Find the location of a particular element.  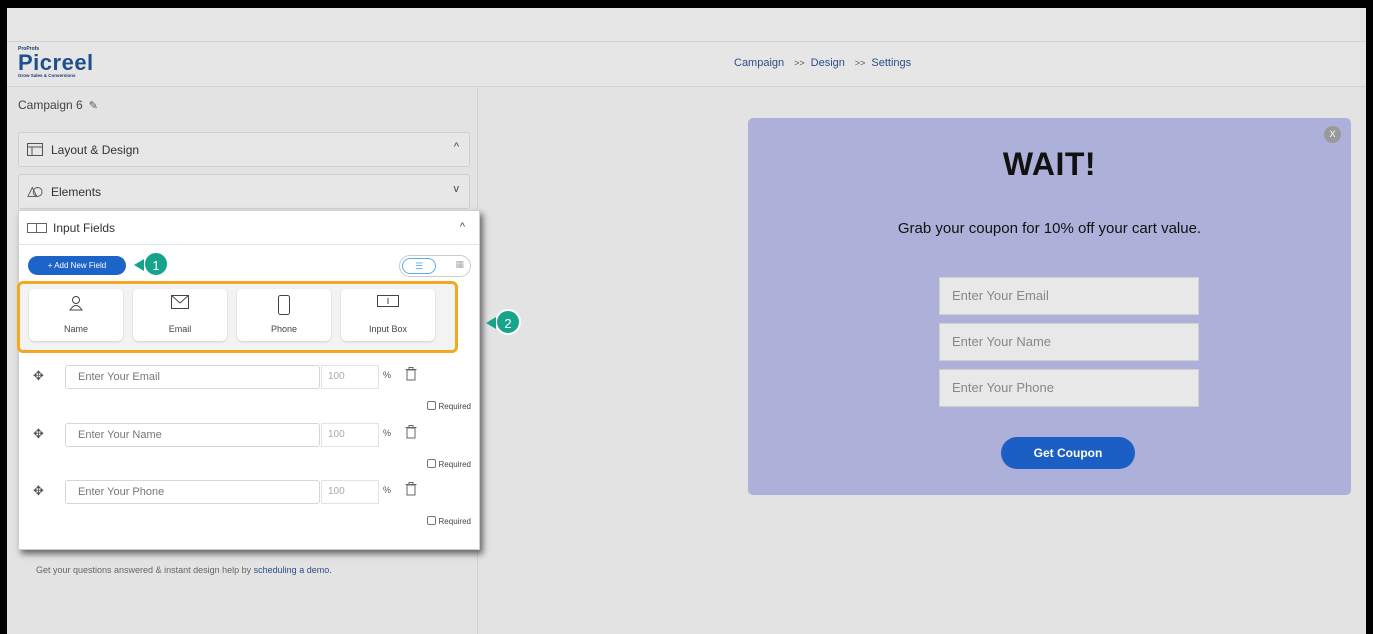

popup-title: WAIT! is located at coordinates (1049, 164).